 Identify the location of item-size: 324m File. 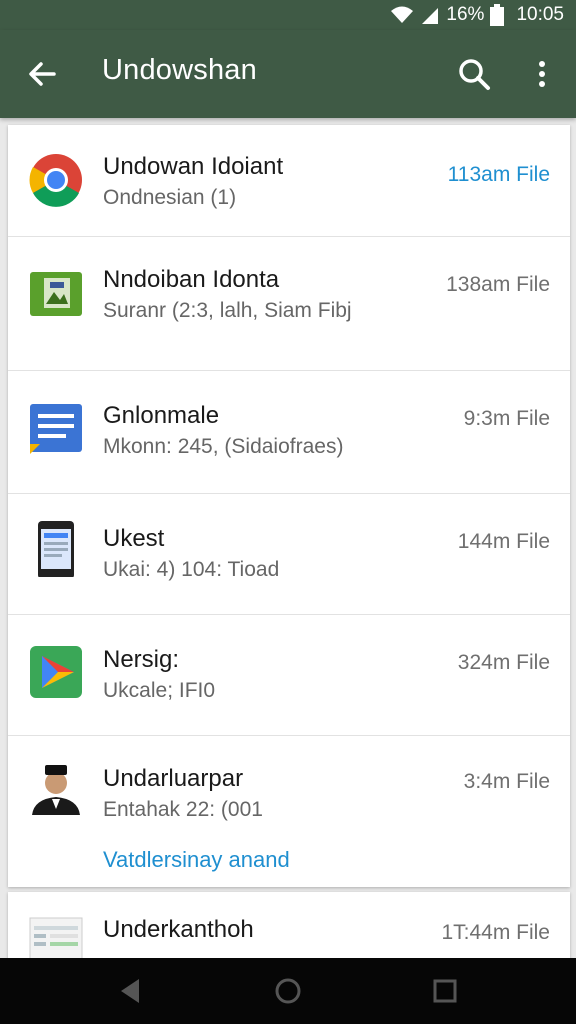
(503, 662).